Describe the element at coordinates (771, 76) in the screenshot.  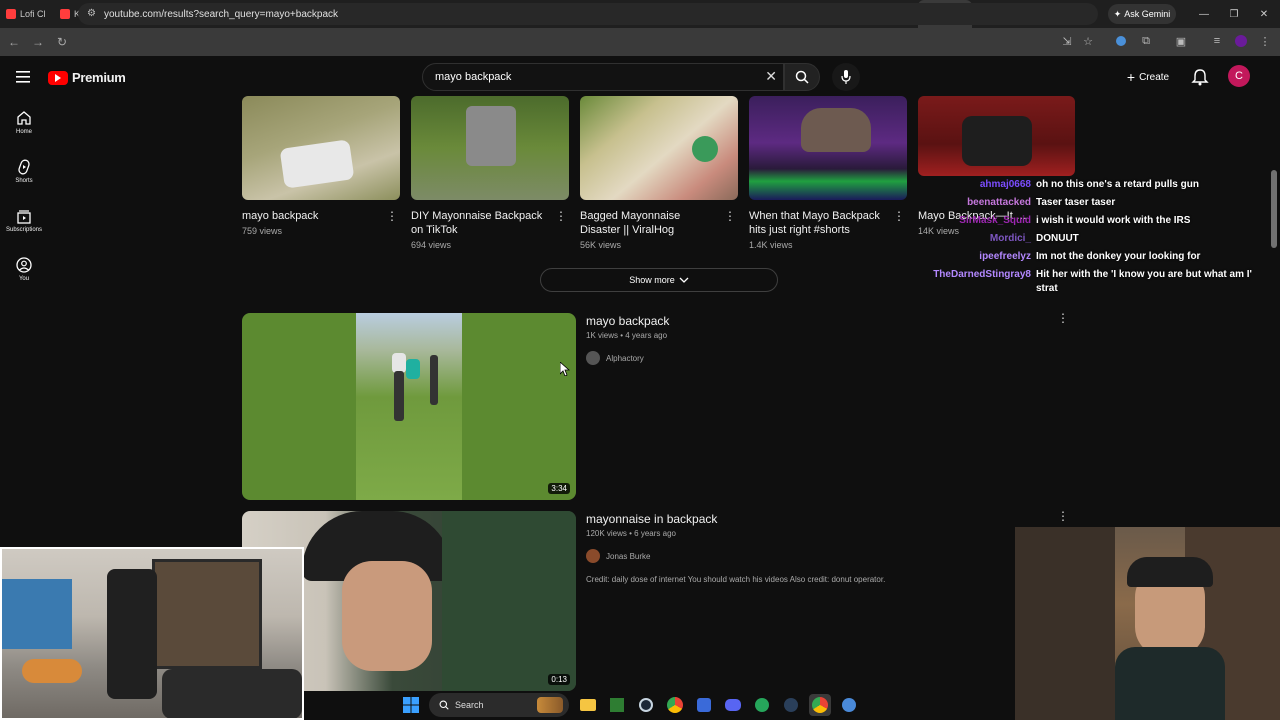
I see `clear-search-icon: ✕` at that location.